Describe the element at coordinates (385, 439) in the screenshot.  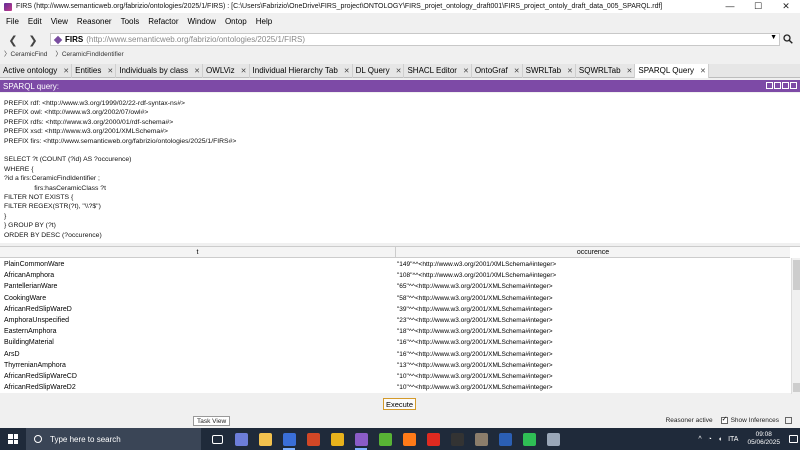
I see `qgis-taskbar-button` at that location.